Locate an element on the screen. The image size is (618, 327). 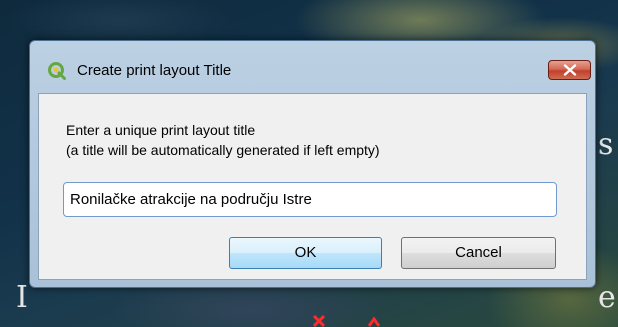
map-label-fragment: s is located at coordinates (606, 144).